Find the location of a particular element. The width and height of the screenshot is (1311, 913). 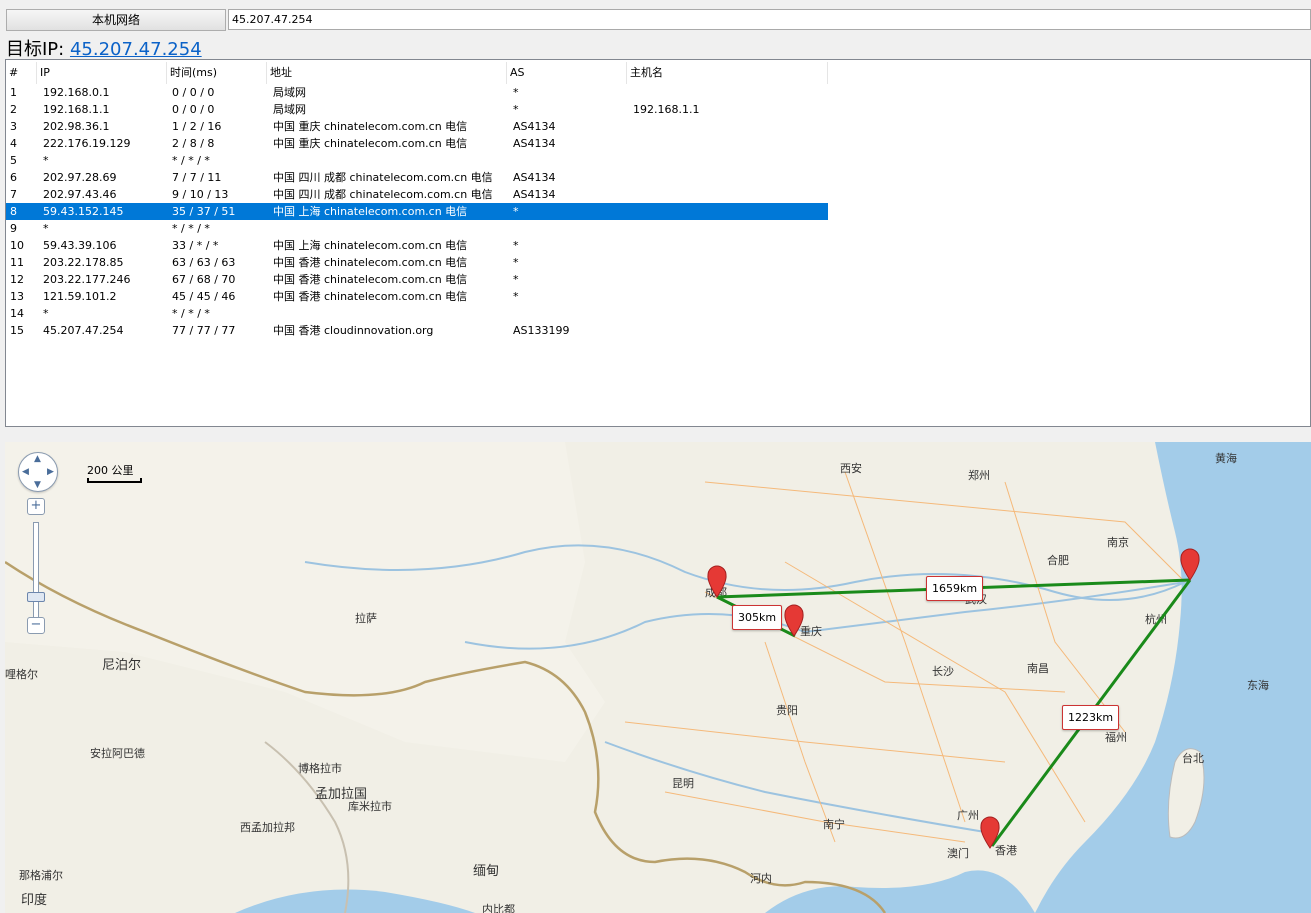

map-label-myanmar: 缅甸 is located at coordinates (486, 871).